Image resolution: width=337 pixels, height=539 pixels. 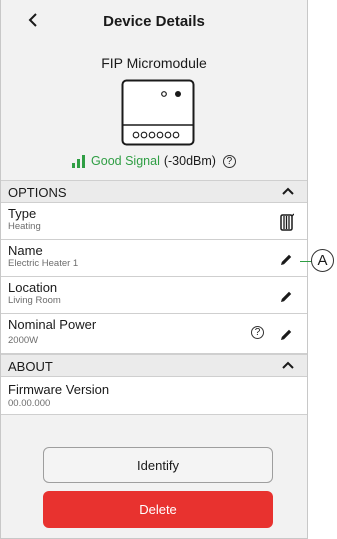 I want to click on identify-button: Identify, so click(x=158, y=465).